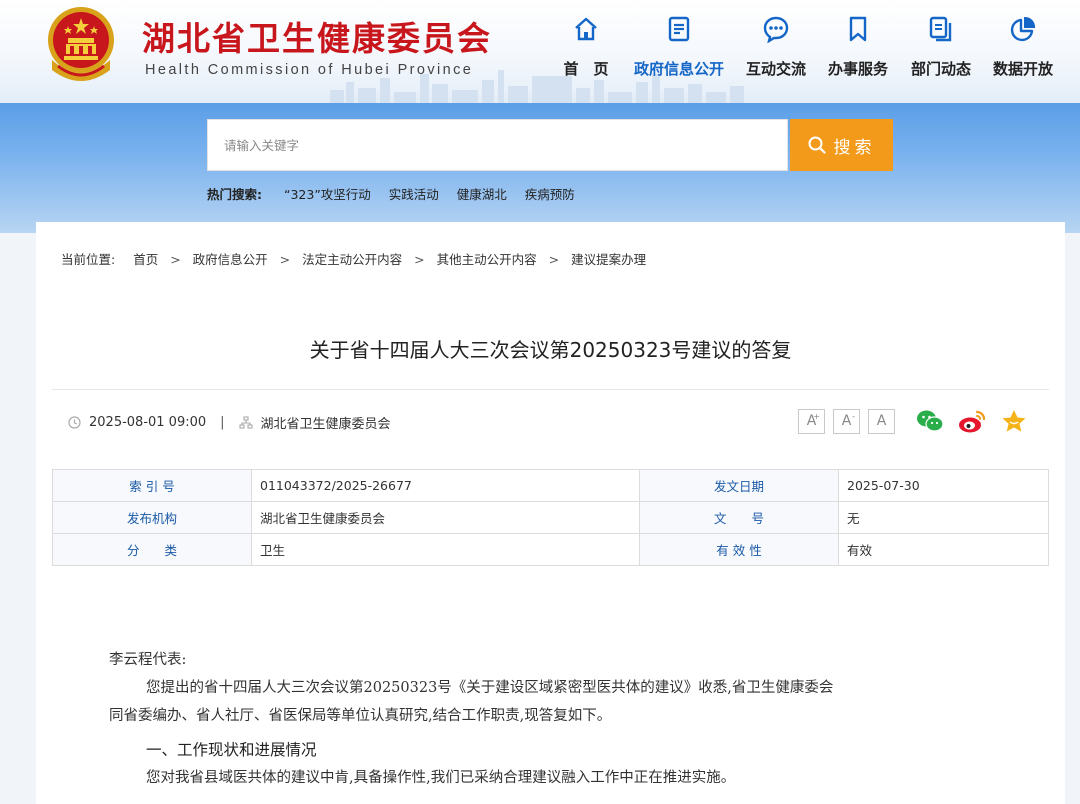  I want to click on info-key: 发布机构, so click(152, 517).